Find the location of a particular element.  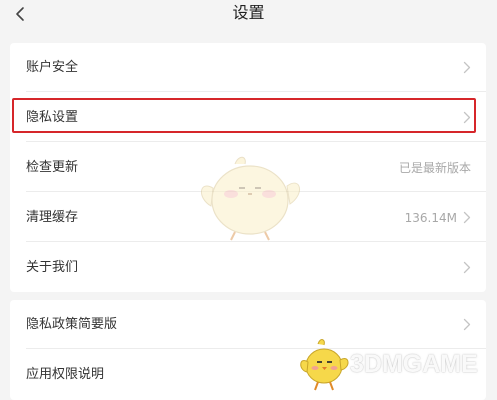

watermark-text: 3DMGAME is located at coordinates (414, 364).